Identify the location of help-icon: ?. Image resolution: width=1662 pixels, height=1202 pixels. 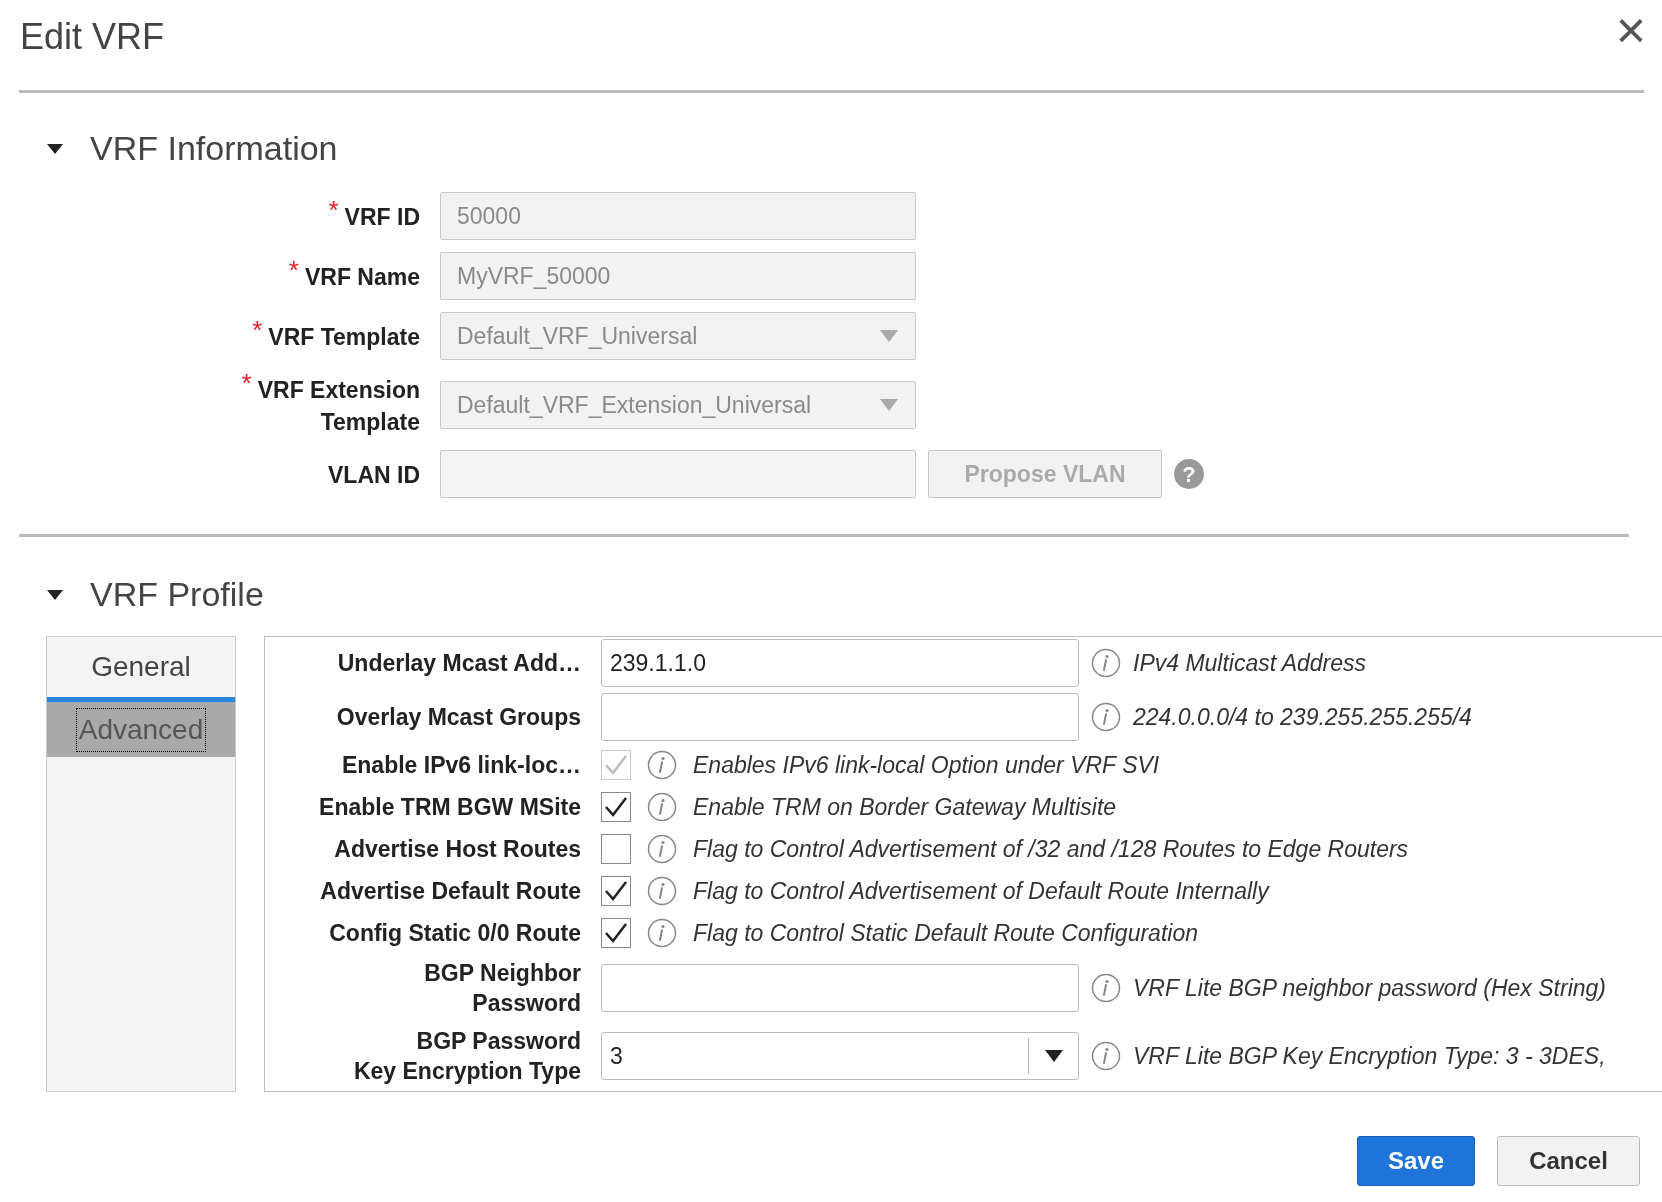
(1189, 474).